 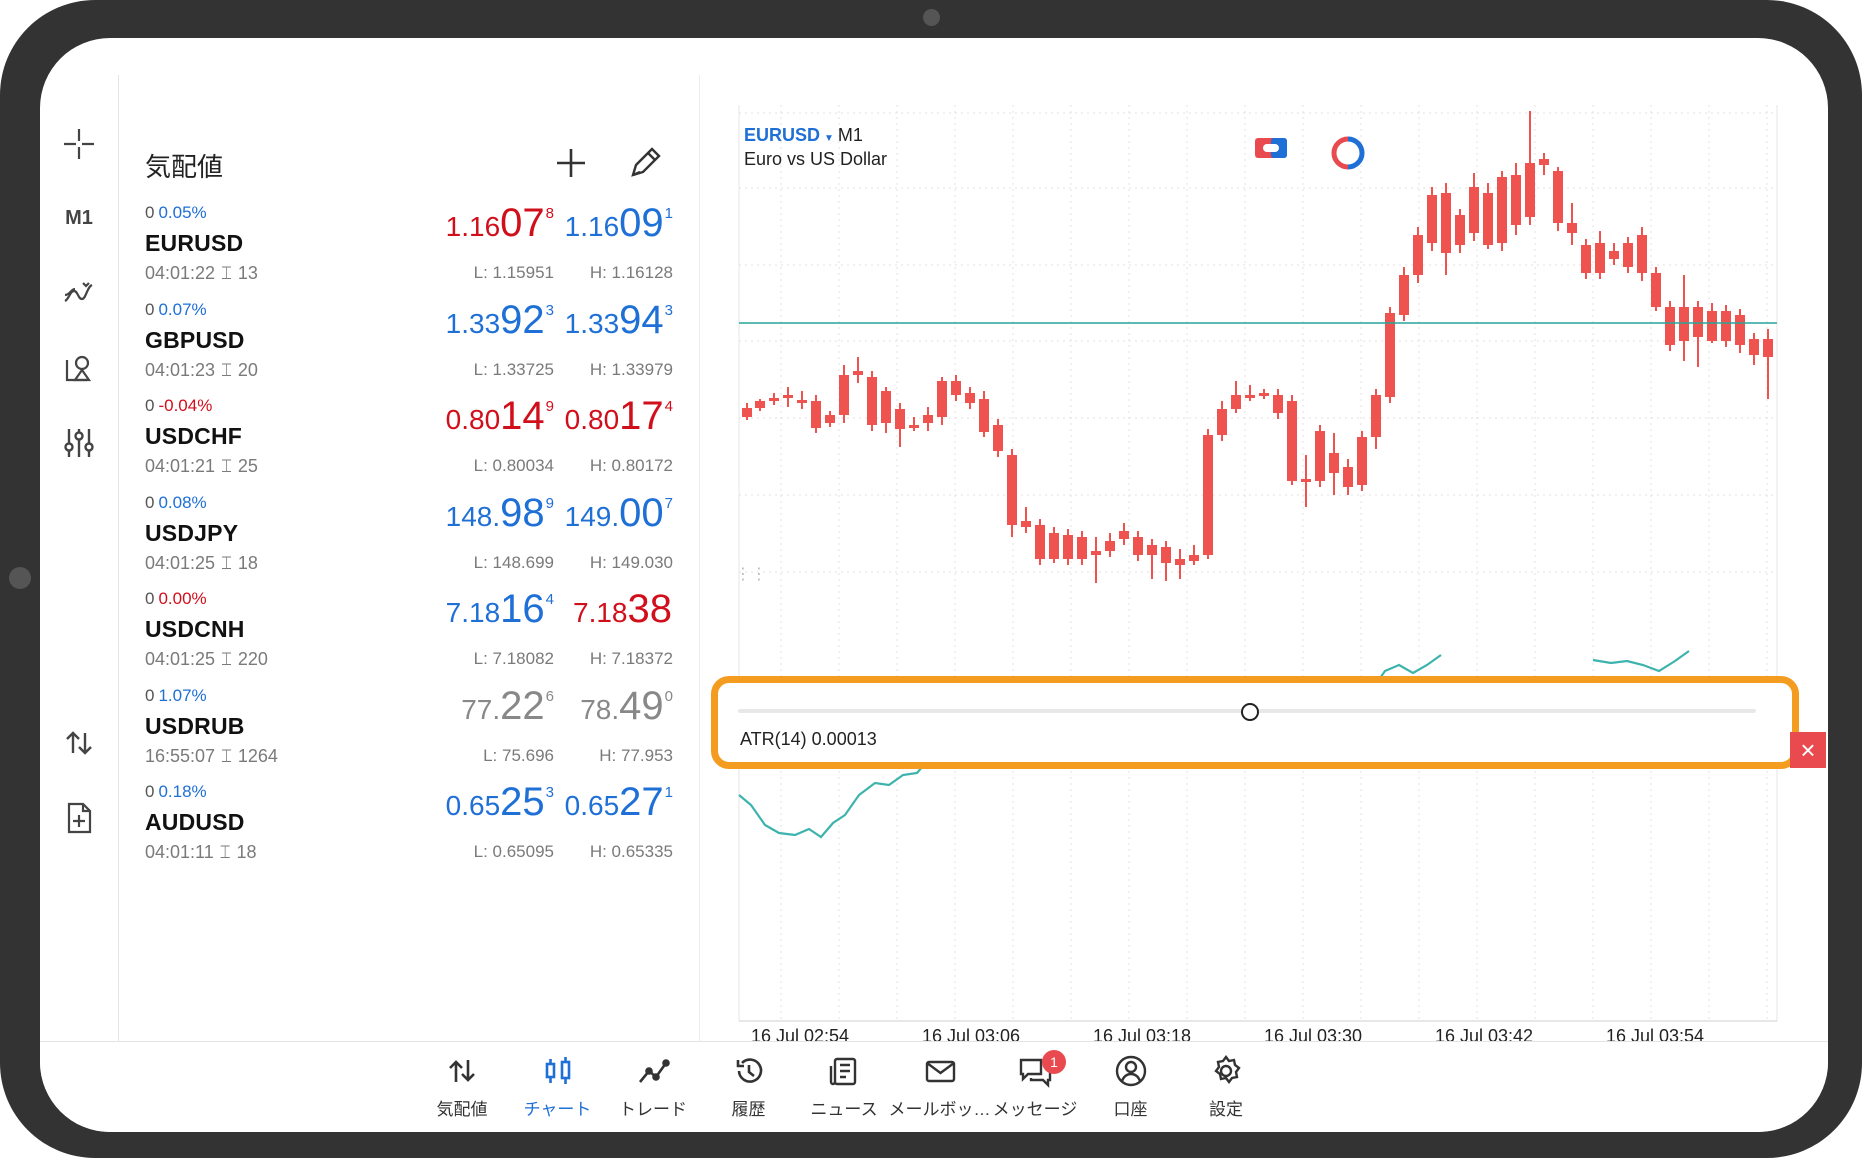 I want to click on timeframe-button: M1, so click(x=79, y=218).